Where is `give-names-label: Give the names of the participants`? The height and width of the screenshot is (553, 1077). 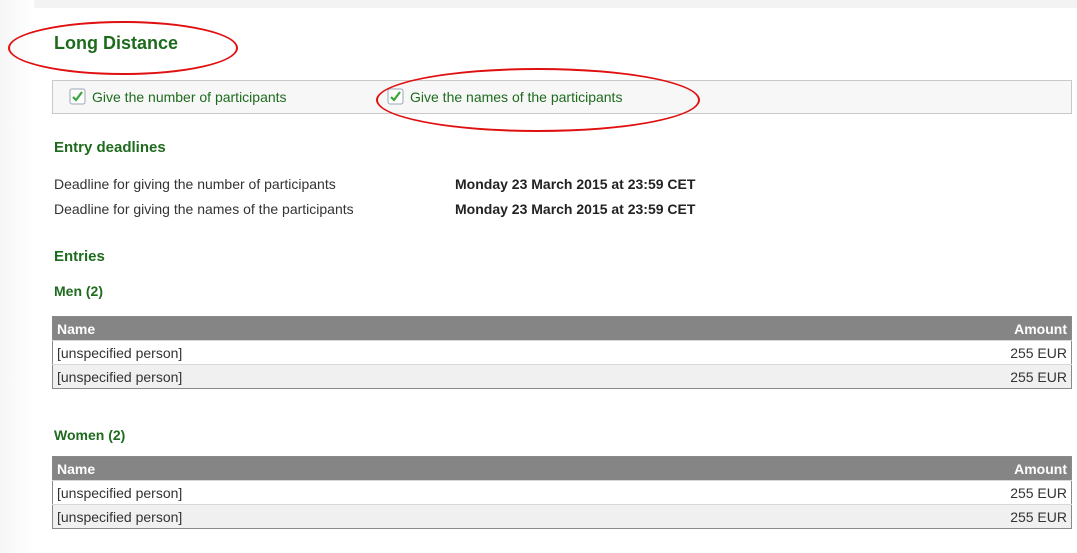
give-names-label: Give the names of the participants is located at coordinates (516, 96).